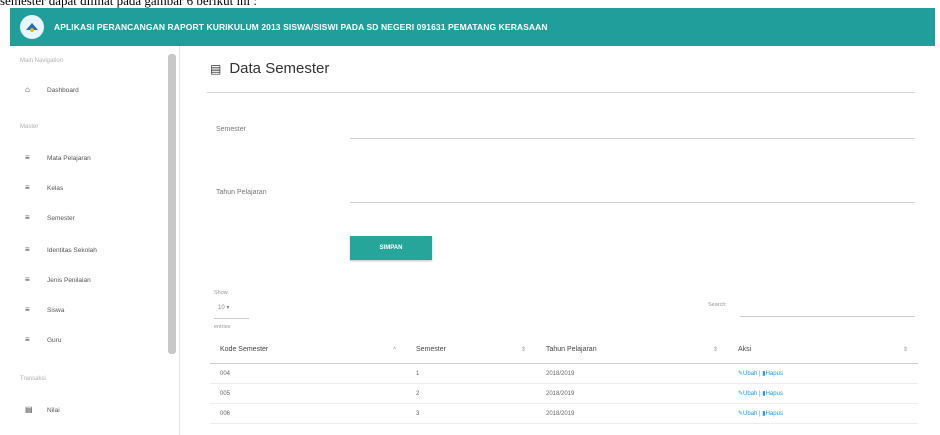 The image size is (940, 435). I want to click on table-row: 006 3 2018/2019 ✎Ubah | ▮Hapus, so click(564, 414).